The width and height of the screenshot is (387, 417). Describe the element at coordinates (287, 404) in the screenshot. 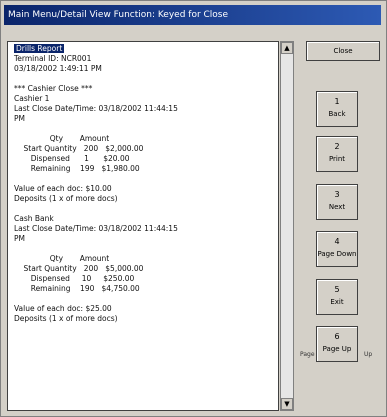

I see `scroll-down-icon: ▼` at that location.